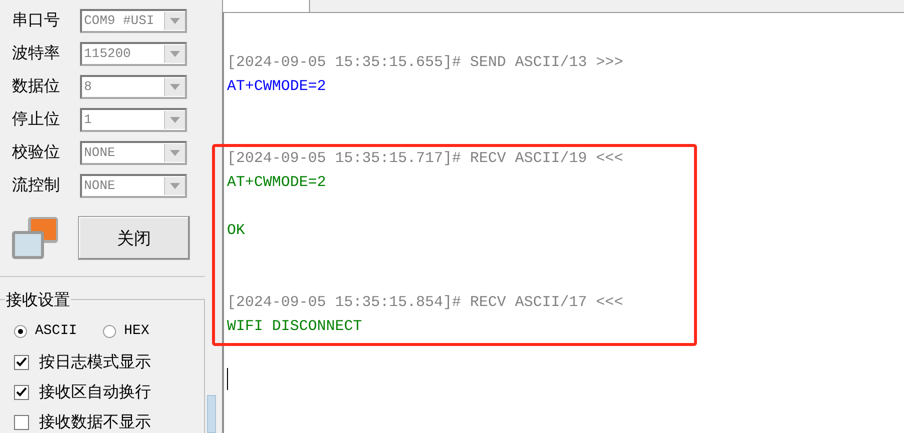 This screenshot has height=433, width=904. What do you see at coordinates (36, 152) in the screenshot?
I see `field-label: 校验位` at bounding box center [36, 152].